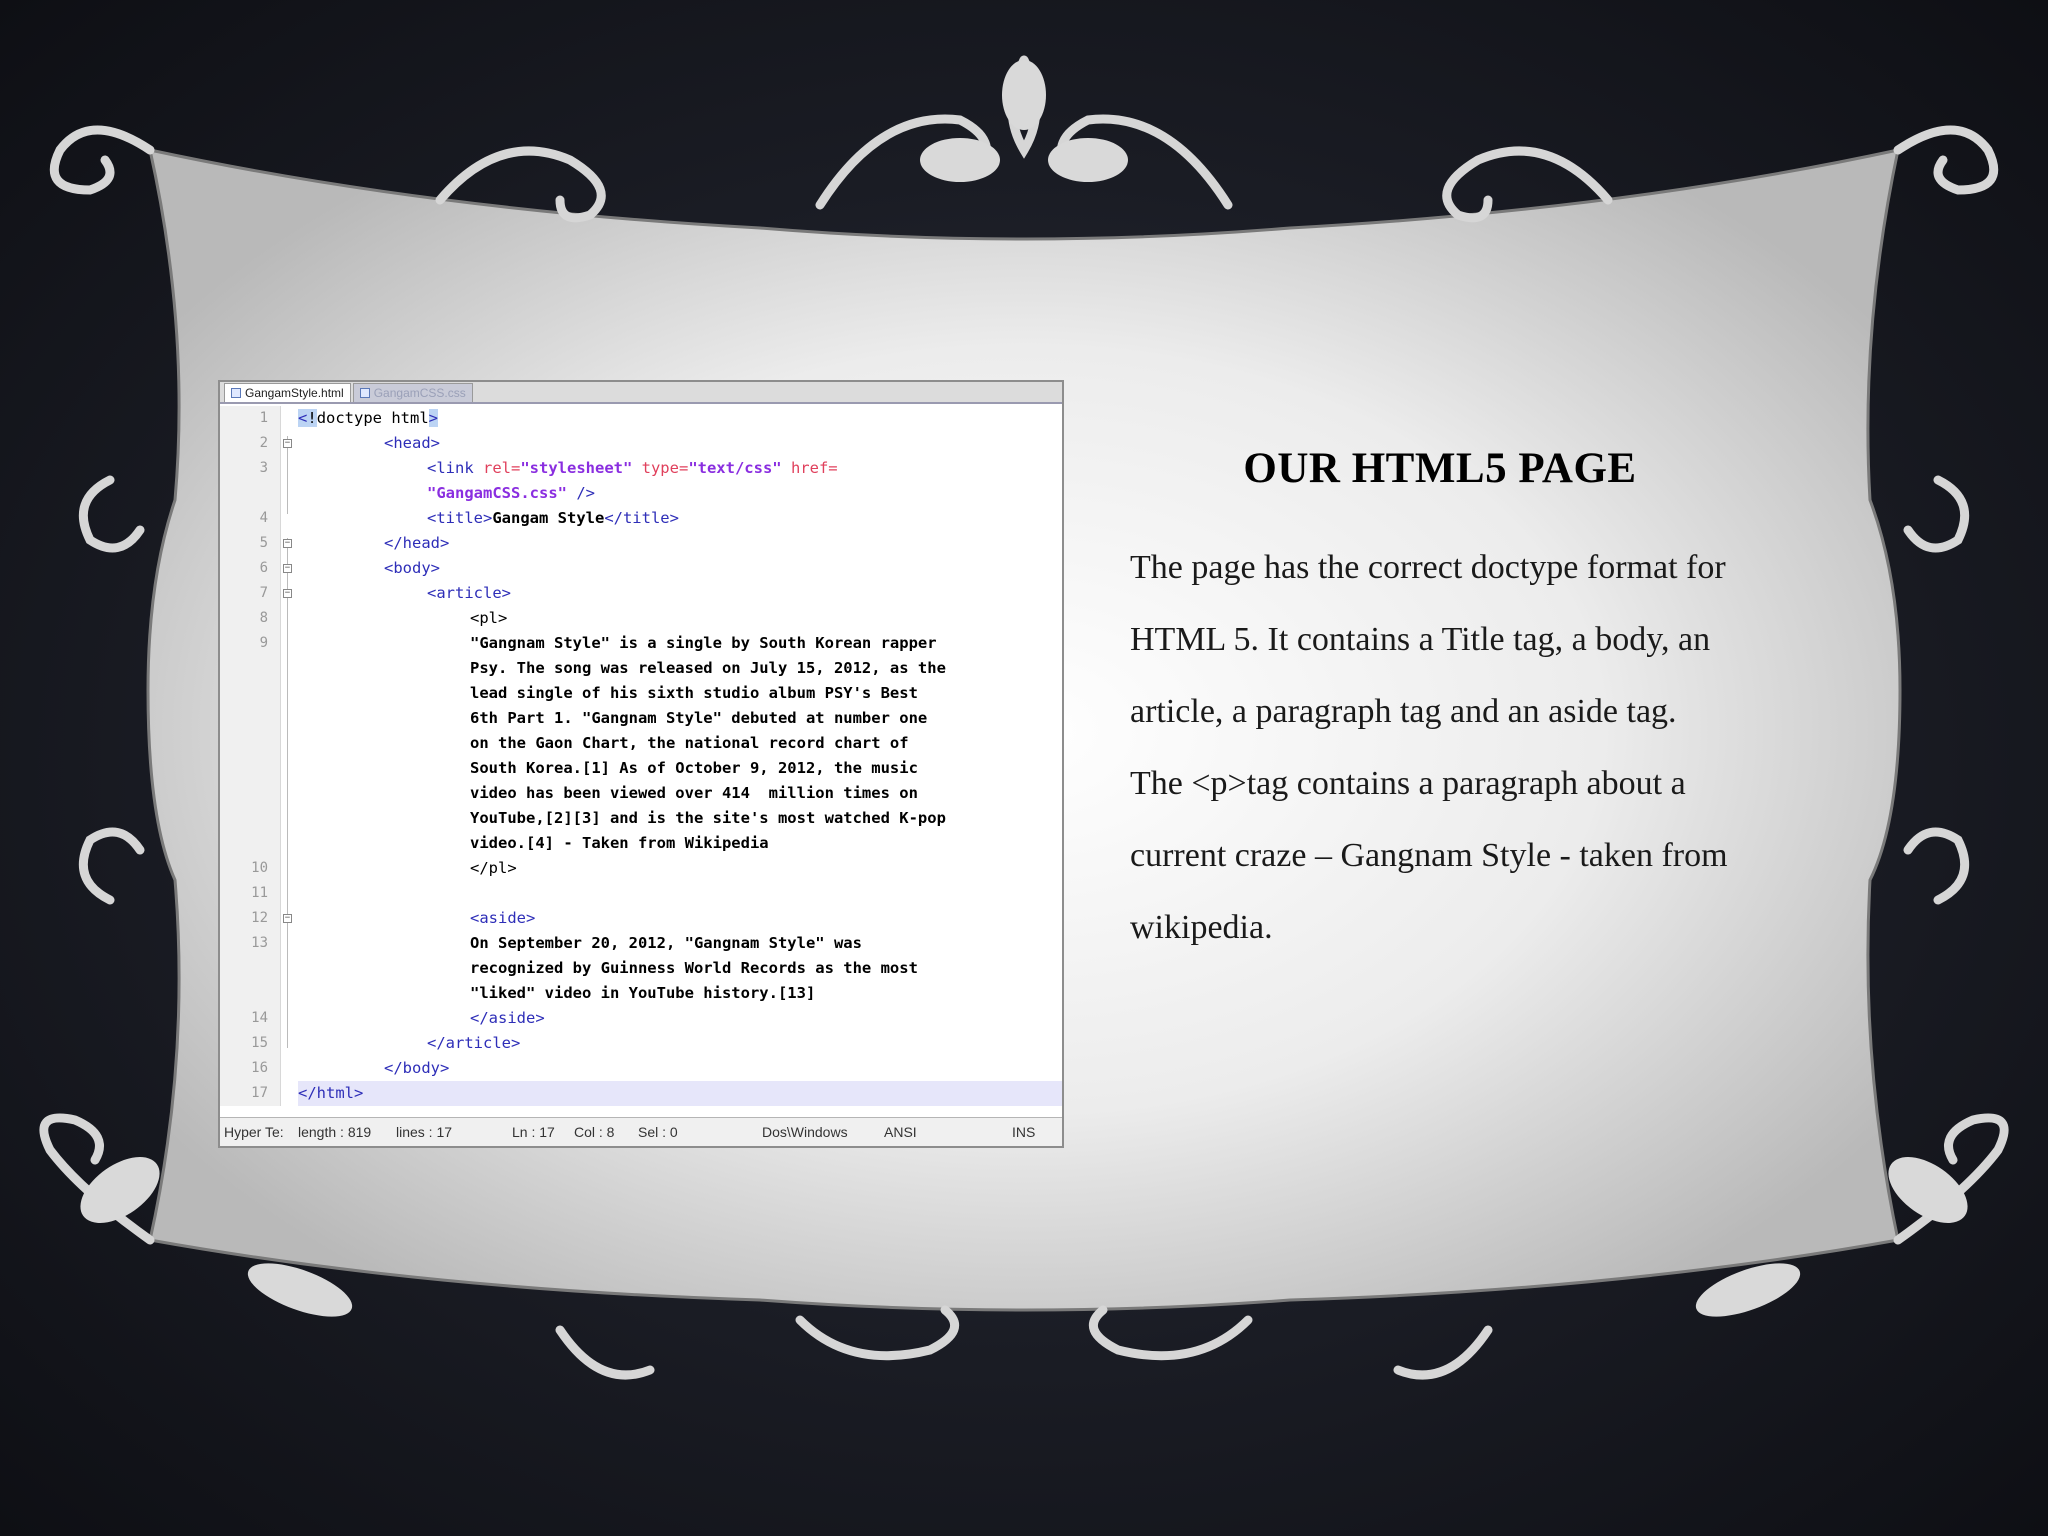  I want to click on tab-gangamstyle-html: GangamStyle.html, so click(287, 392).